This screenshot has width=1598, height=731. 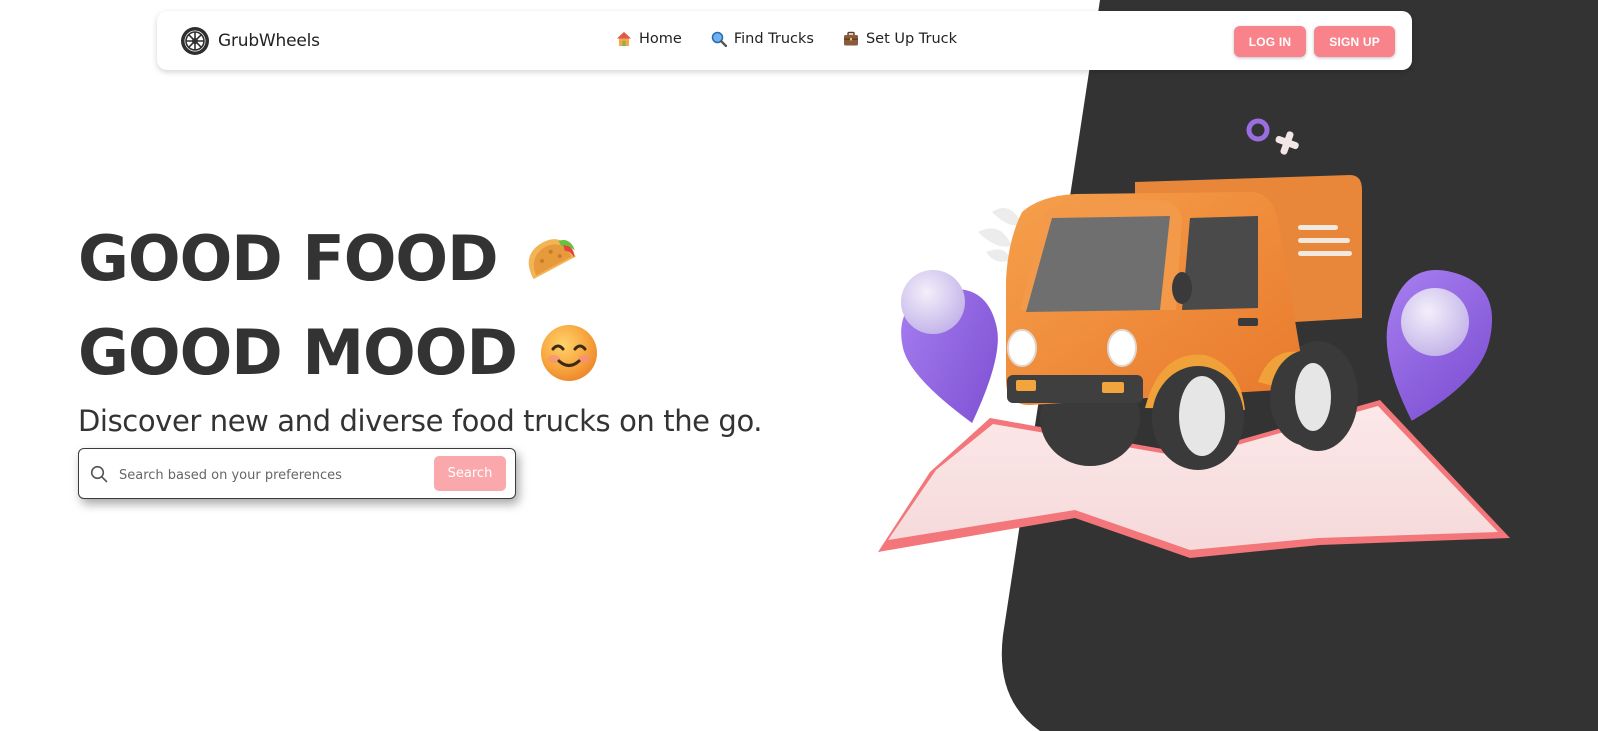 I want to click on nav-links: Home Find Trucks Set Up Truck, so click(x=801, y=39).